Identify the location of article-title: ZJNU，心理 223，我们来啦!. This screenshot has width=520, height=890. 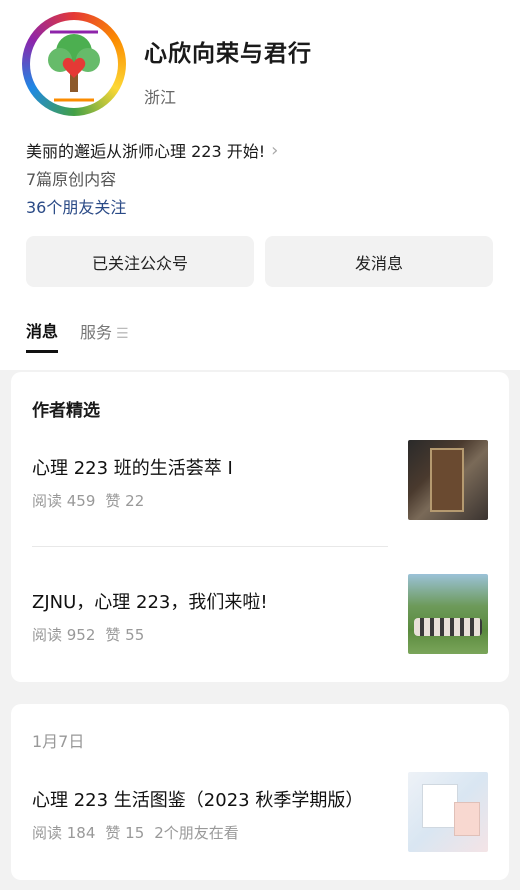
(150, 602).